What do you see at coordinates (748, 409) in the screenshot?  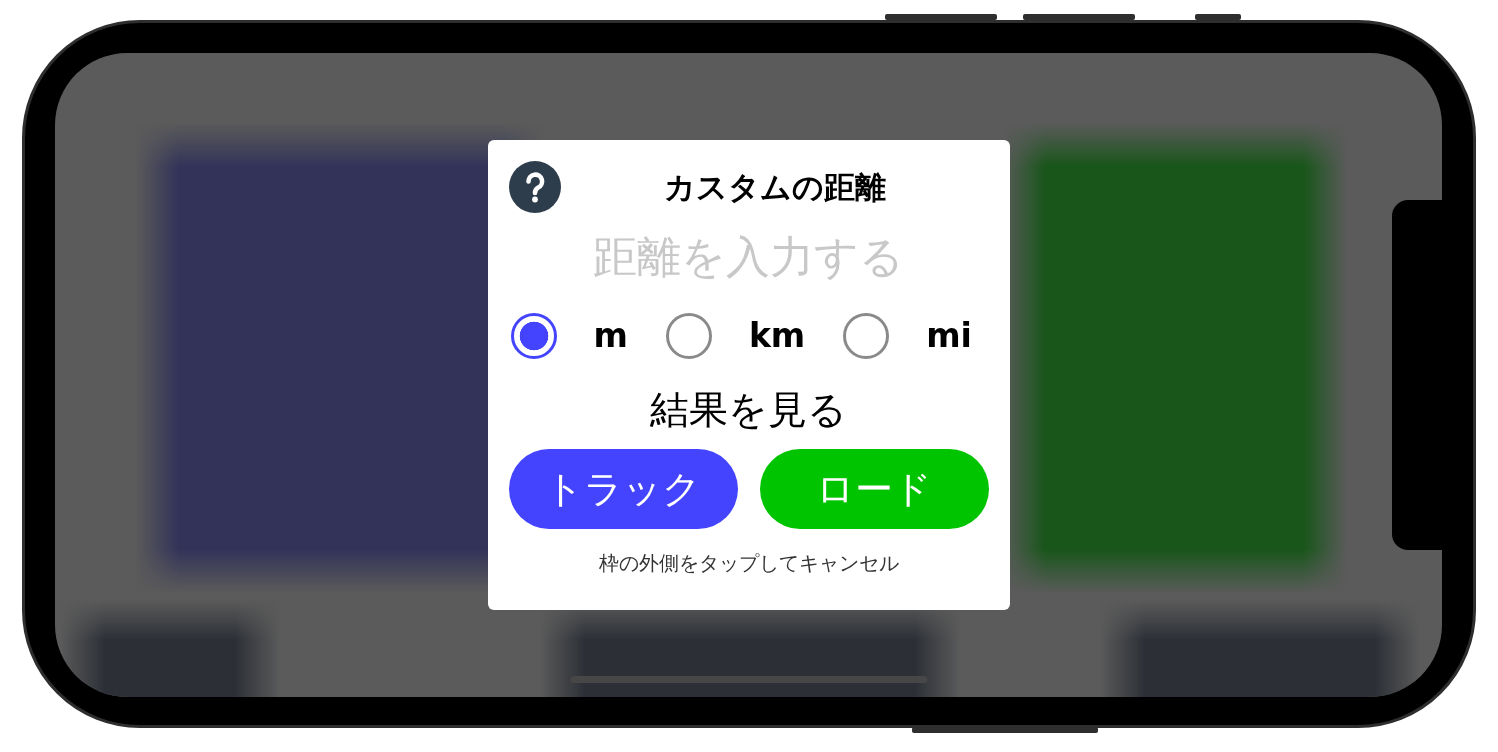 I see `results-label: 結果を見る` at bounding box center [748, 409].